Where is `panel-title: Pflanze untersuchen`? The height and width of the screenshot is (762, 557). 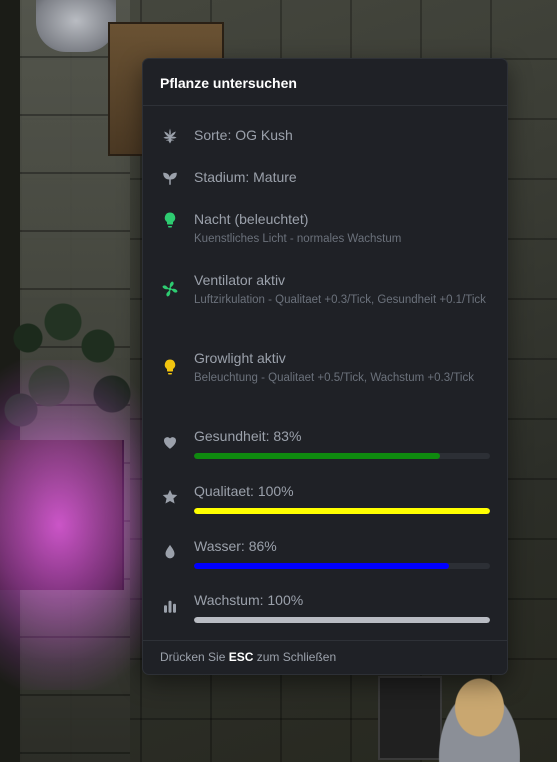
panel-title: Pflanze untersuchen is located at coordinates (228, 83).